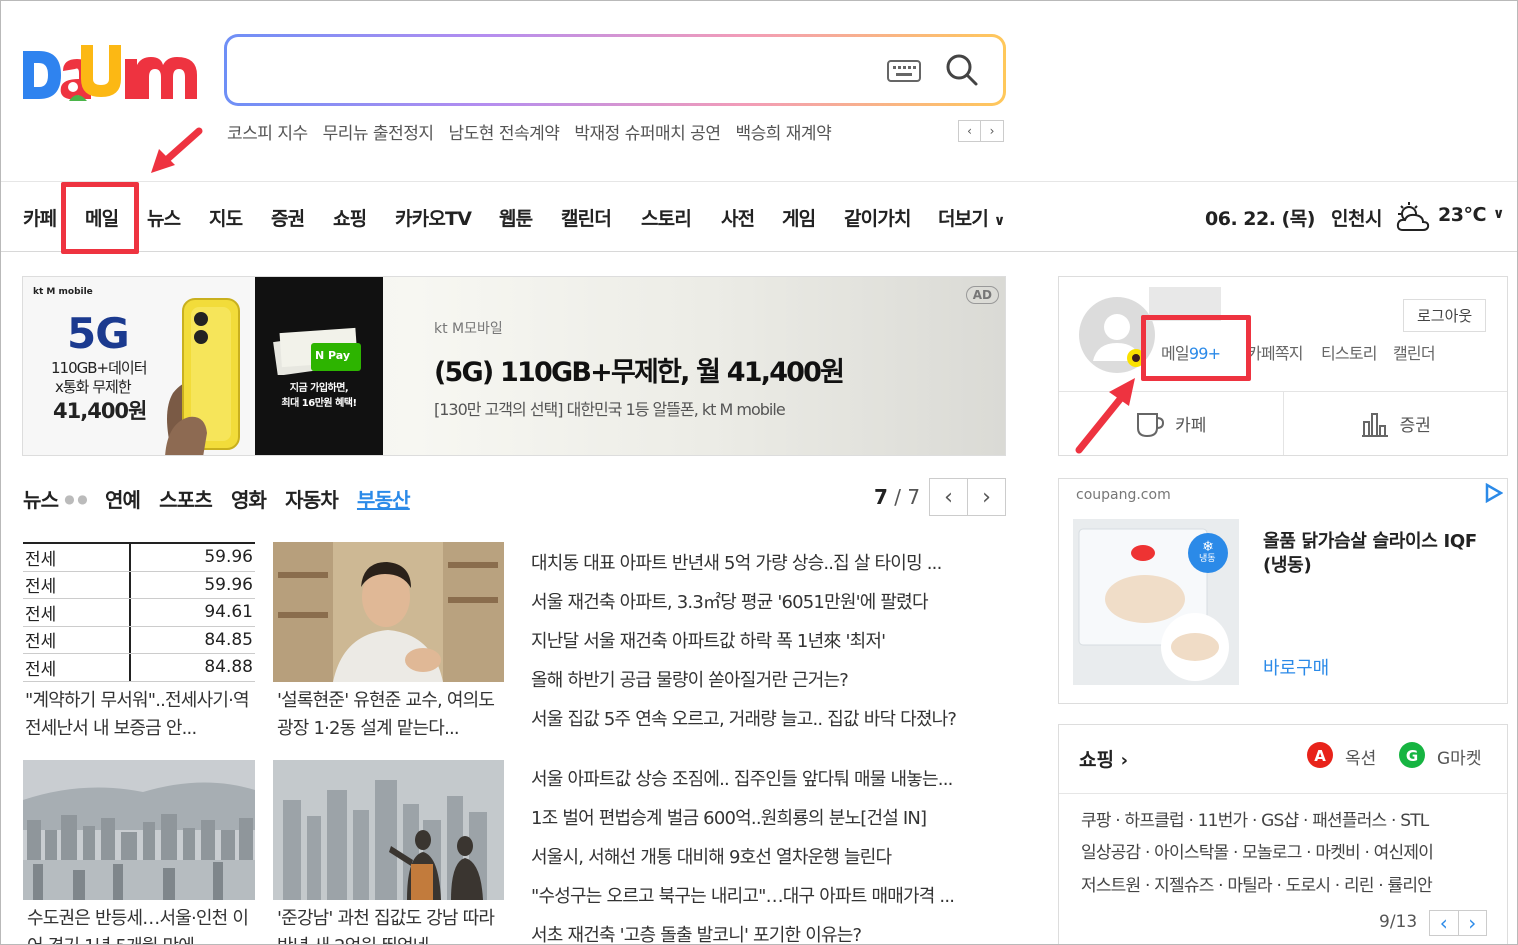  Describe the element at coordinates (319, 366) in the screenshot. I see `ad-image-npay: N Pay 지금 가입하면, 최대 16만원 혜택!` at that location.